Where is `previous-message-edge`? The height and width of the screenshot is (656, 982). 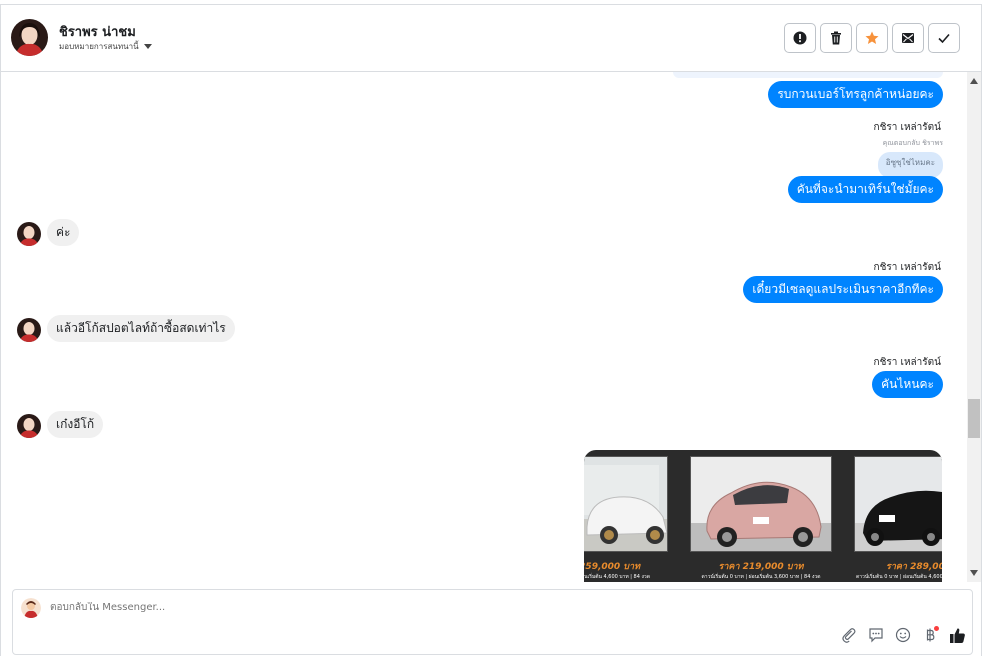 previous-message-edge is located at coordinates (808, 75).